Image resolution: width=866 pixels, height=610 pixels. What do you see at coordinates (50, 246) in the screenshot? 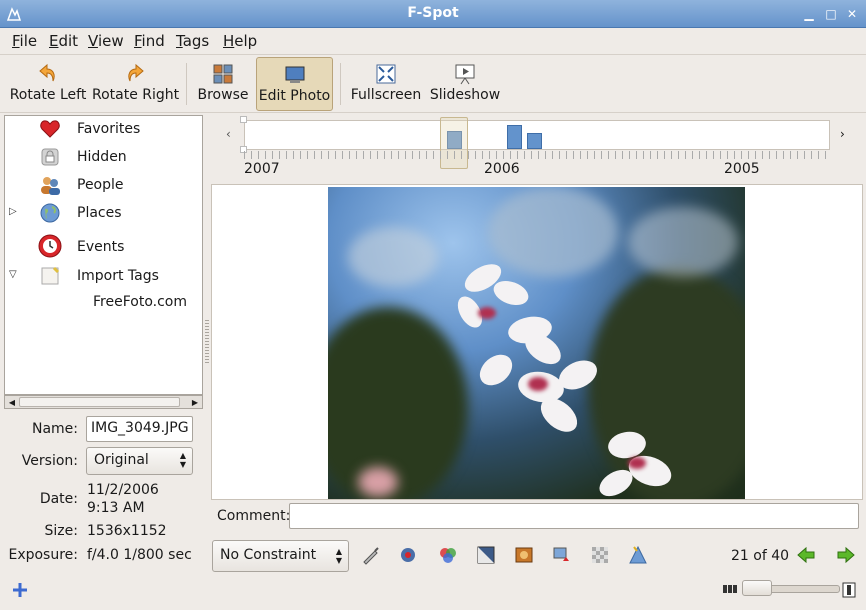
I see `clock-icon` at bounding box center [50, 246].